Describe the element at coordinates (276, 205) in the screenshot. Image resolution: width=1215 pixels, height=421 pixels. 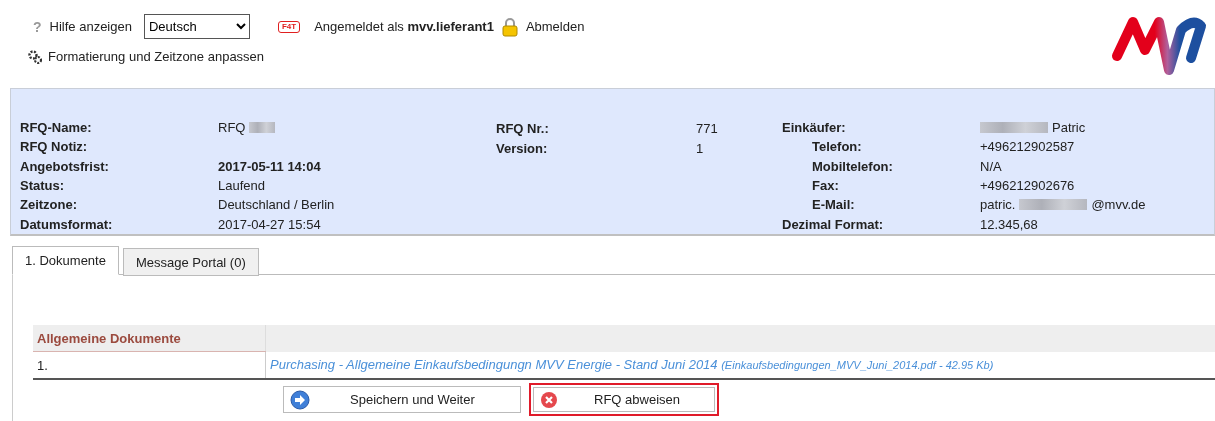
I see `field-value: Deutschland / Berlin` at that location.